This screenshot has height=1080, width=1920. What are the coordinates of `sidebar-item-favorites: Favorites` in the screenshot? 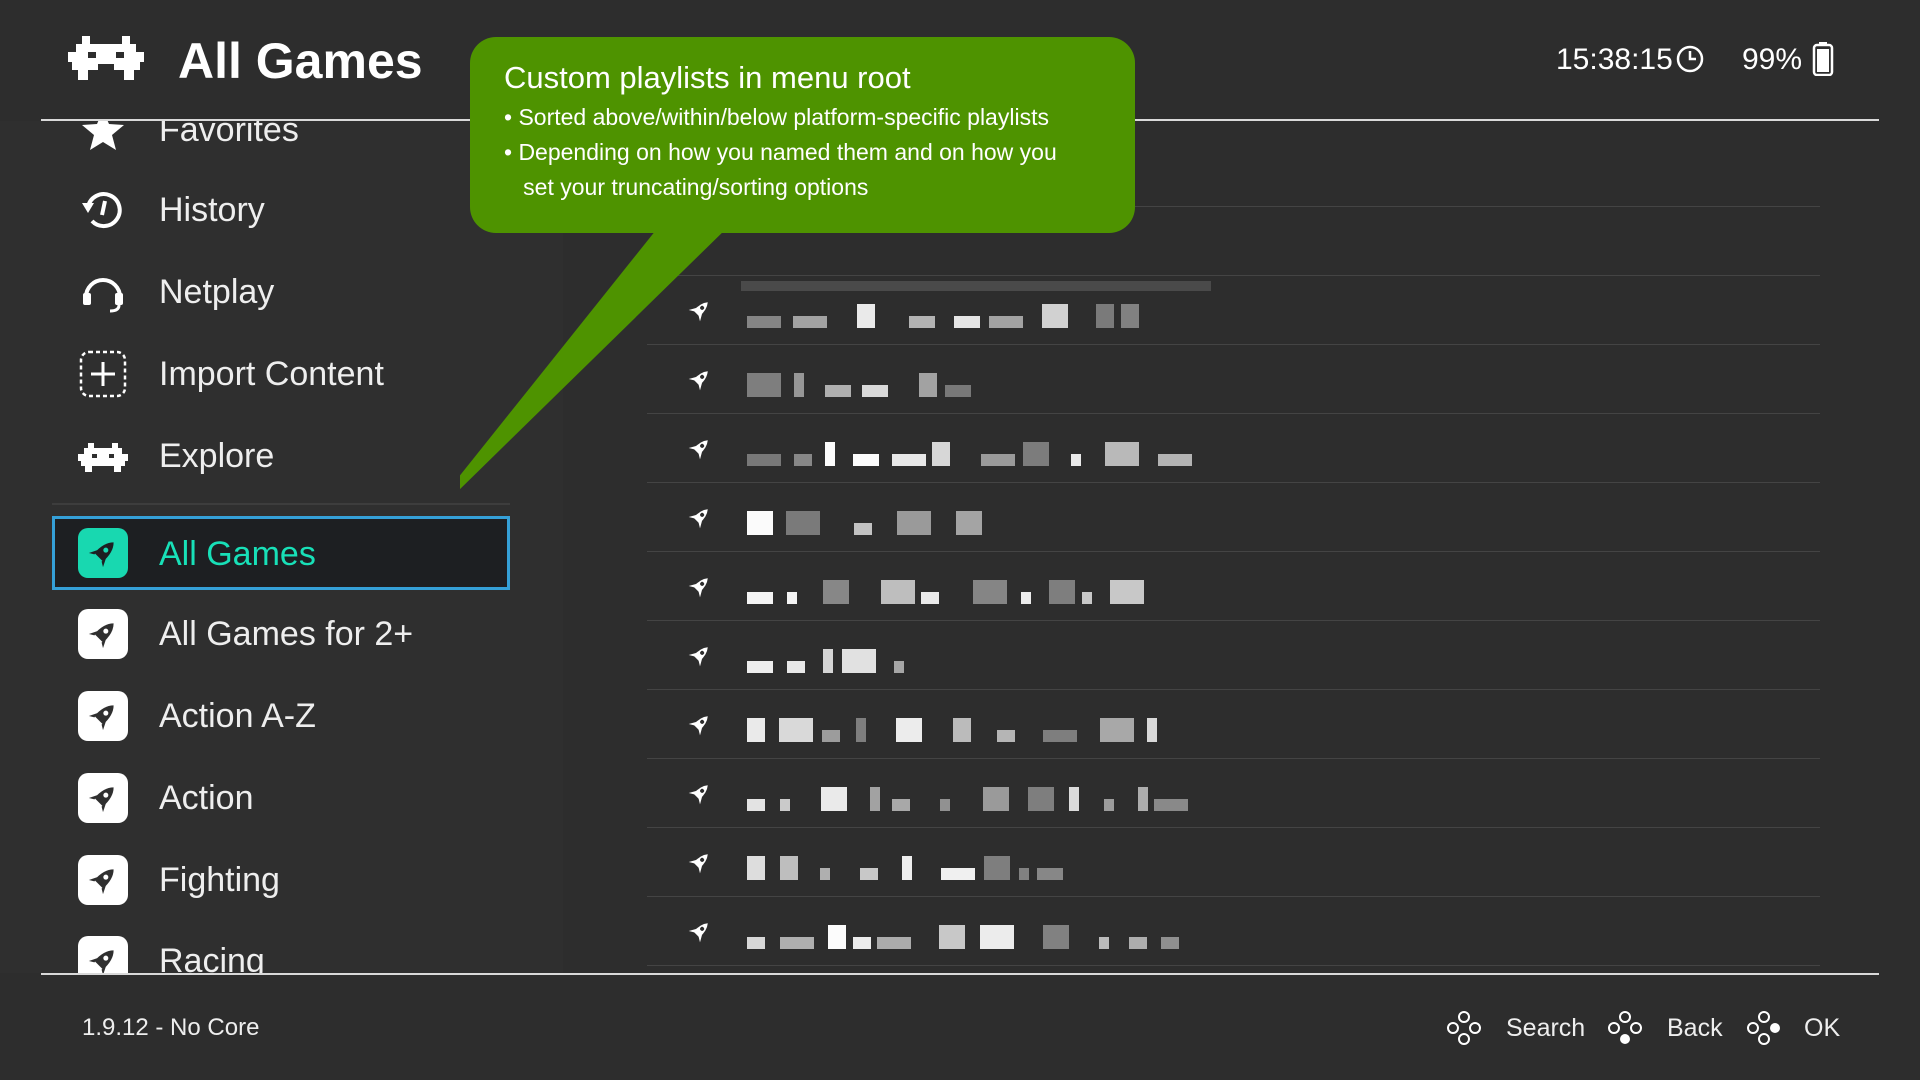 It's located at (282, 144).